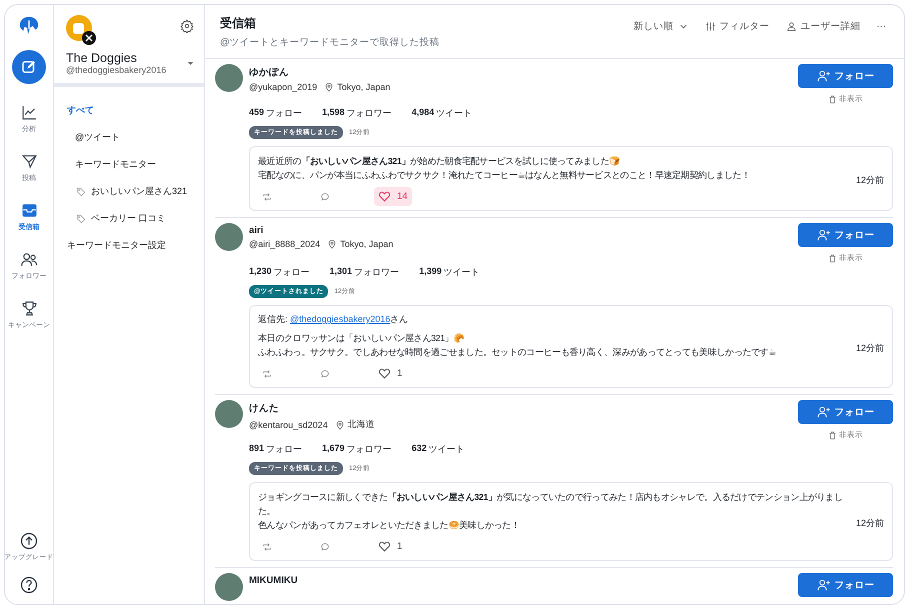 Image resolution: width=909 pixels, height=609 pixels. What do you see at coordinates (256, 230) in the screenshot?
I see `user-name: airi` at bounding box center [256, 230].